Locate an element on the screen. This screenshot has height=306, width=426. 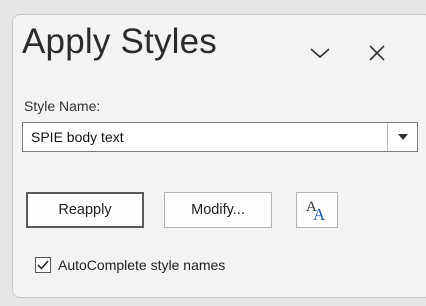
combo-divider is located at coordinates (387, 137).